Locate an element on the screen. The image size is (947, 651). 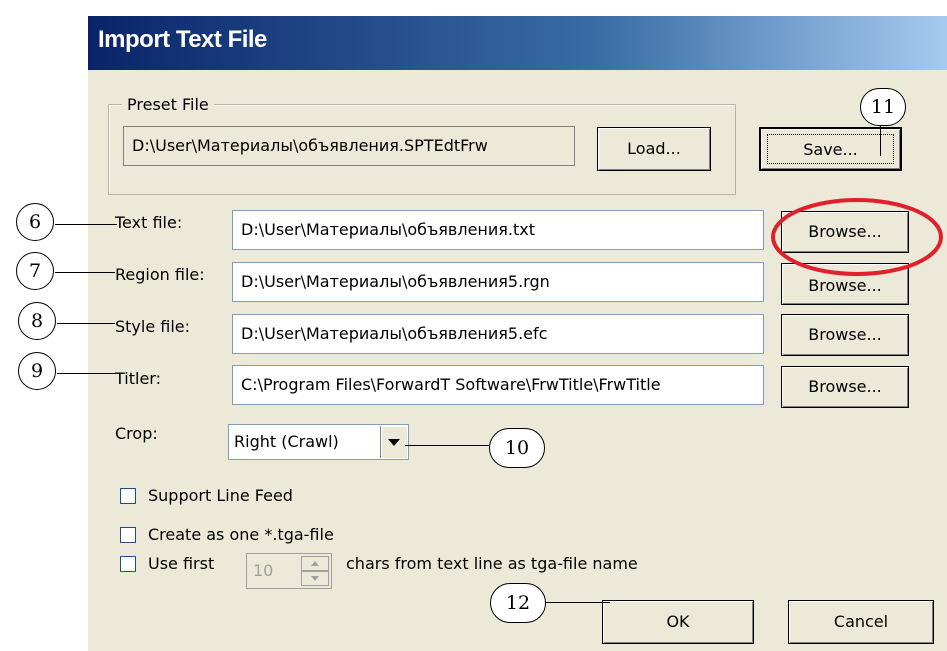
callout-6: 6 is located at coordinates (35, 222).